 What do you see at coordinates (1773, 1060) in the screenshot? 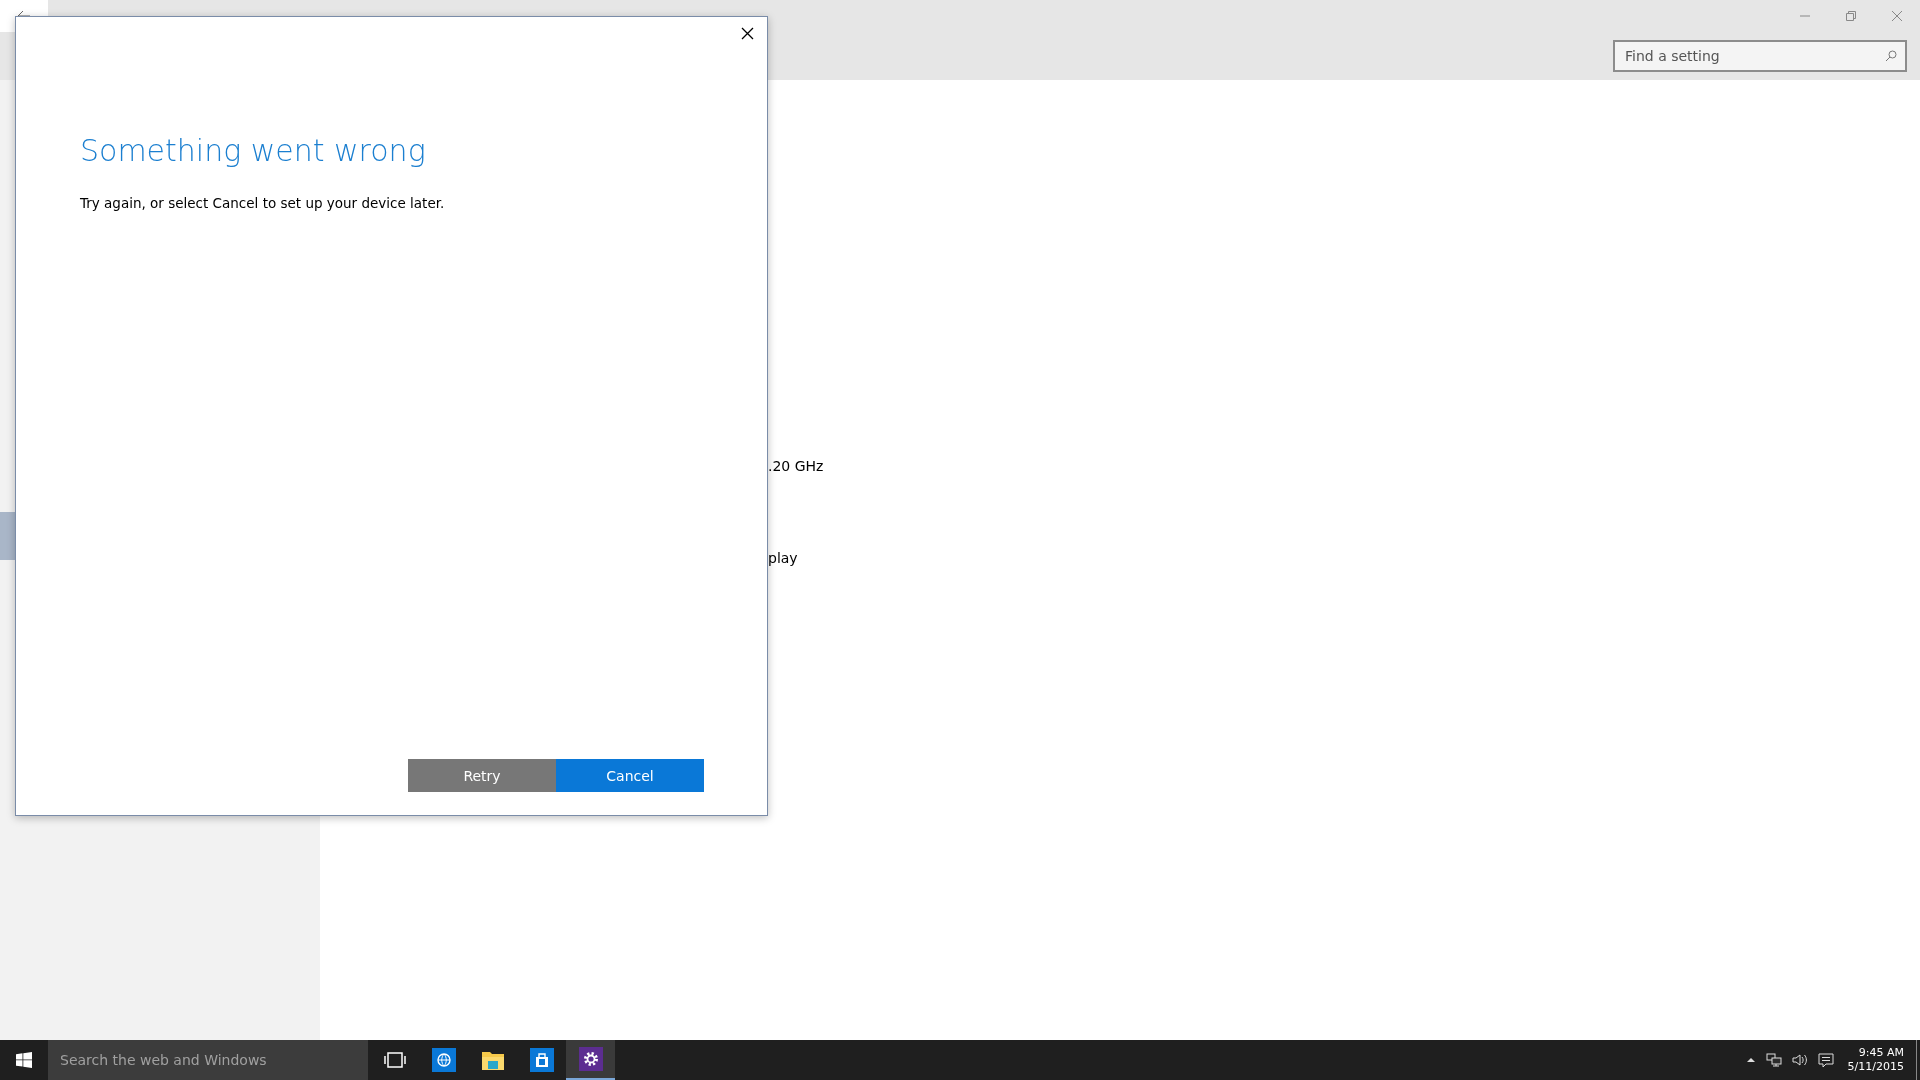
I see `network-icon` at bounding box center [1773, 1060].